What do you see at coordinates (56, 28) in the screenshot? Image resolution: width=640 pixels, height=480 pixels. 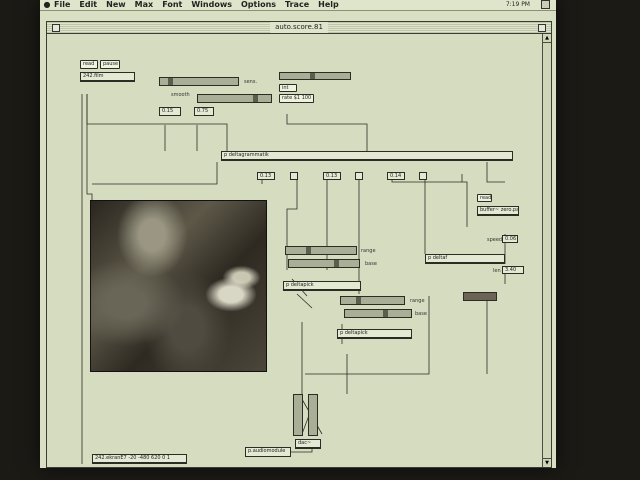 I see `close-box-icon` at bounding box center [56, 28].